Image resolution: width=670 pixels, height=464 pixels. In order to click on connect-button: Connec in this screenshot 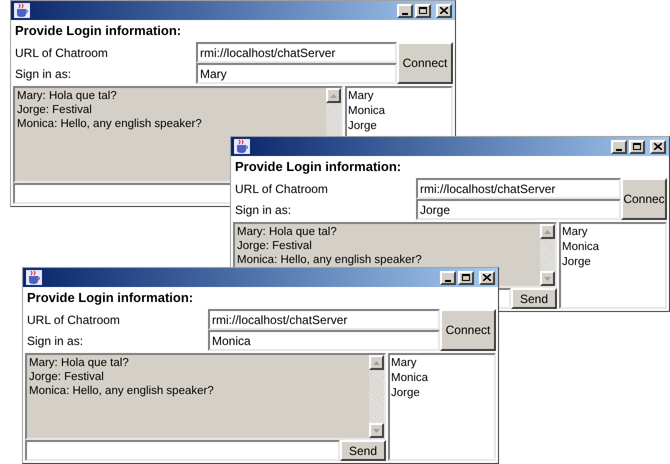, I will do `click(644, 199)`.